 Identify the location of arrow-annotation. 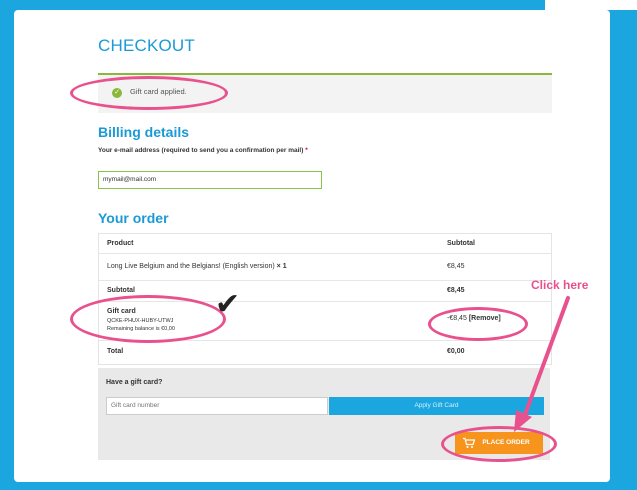
(542, 364).